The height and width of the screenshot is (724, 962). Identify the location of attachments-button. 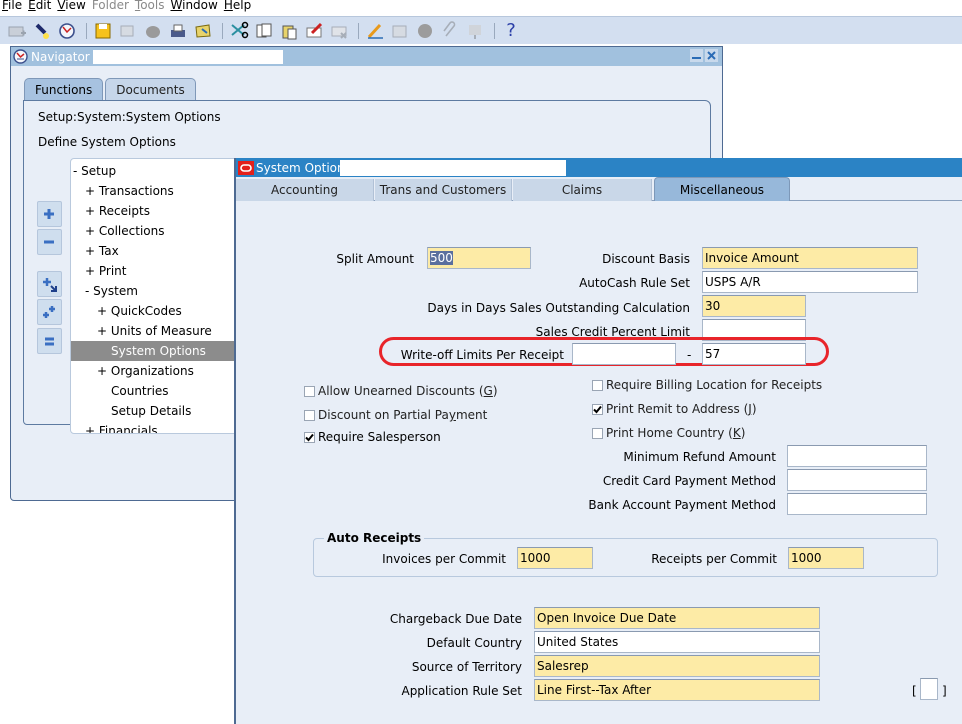
(450, 31).